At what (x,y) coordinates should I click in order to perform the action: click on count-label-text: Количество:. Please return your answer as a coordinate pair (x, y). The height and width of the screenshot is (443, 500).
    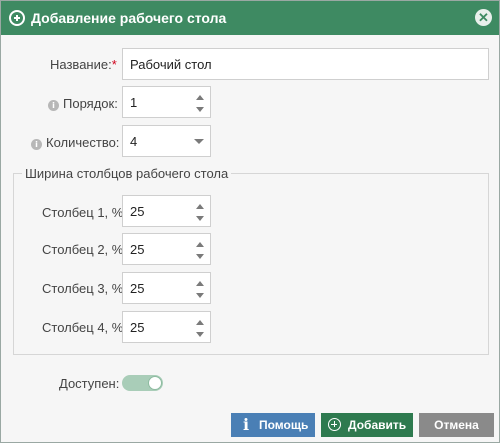
    Looking at the image, I should click on (83, 142).